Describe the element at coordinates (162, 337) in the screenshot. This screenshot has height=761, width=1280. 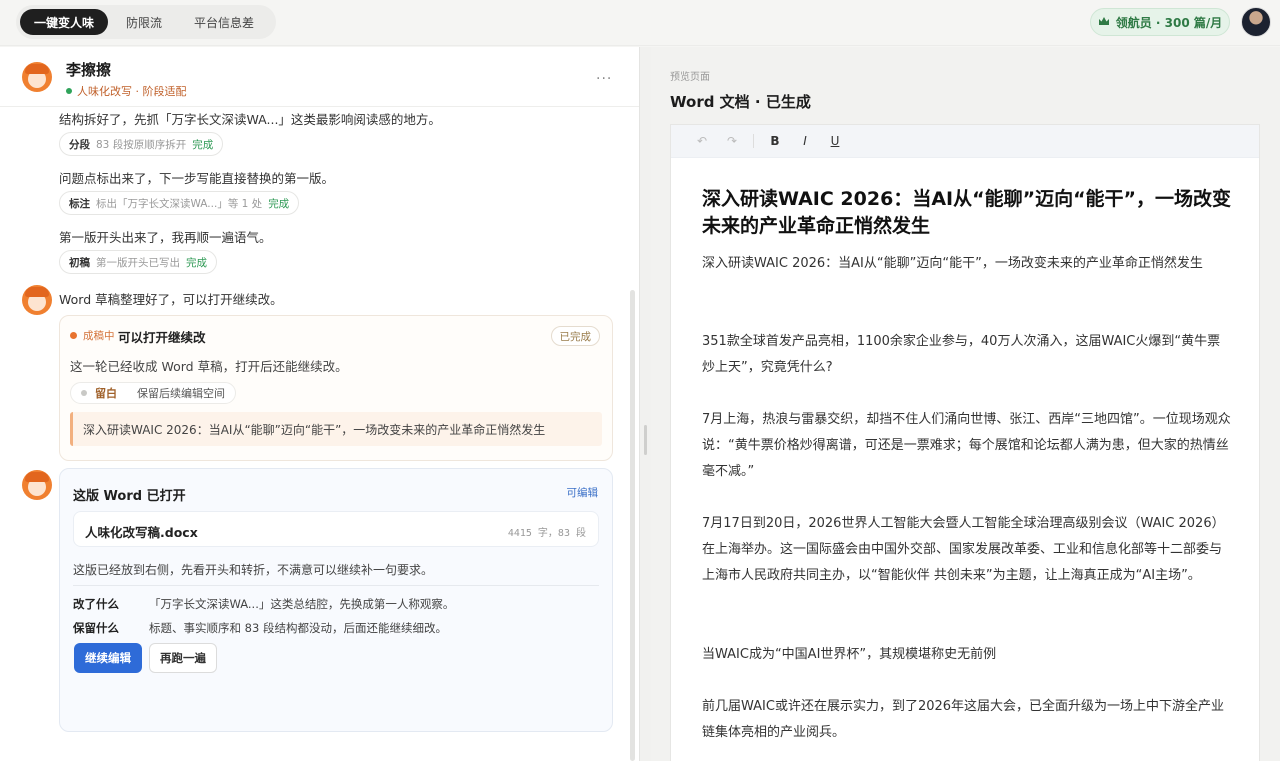
I see `progress-card-title: 可以打开继续改` at that location.